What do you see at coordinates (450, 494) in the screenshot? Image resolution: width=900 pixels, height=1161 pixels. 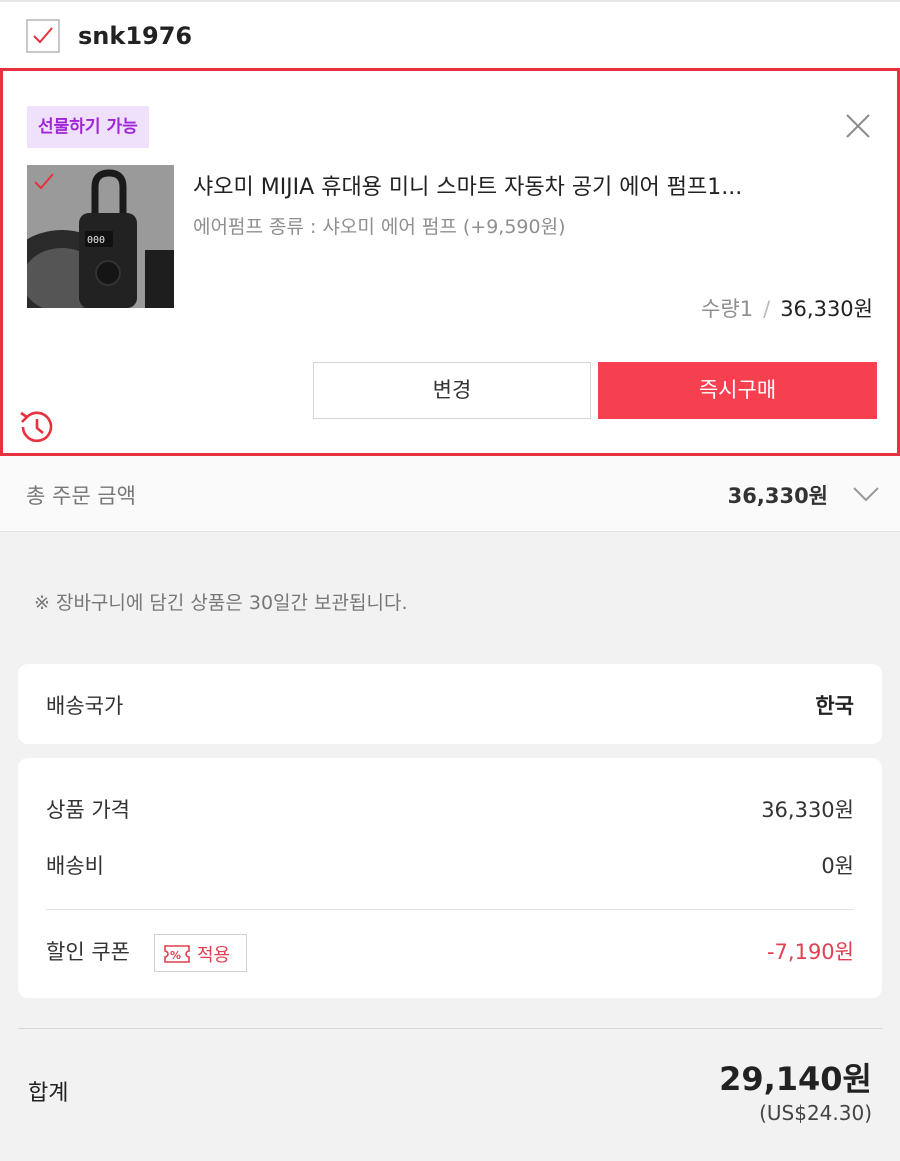 I see `total-order-bar: 총 주문 금액 36,330원` at bounding box center [450, 494].